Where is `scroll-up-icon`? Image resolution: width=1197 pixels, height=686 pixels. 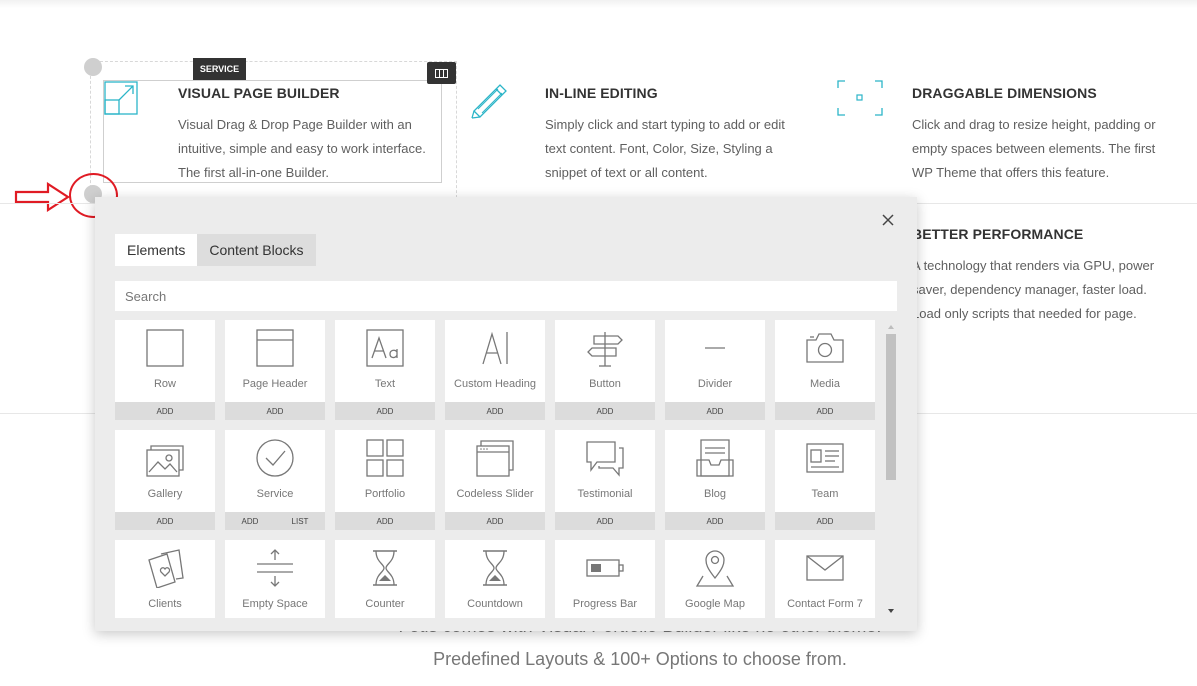 scroll-up-icon is located at coordinates (891, 327).